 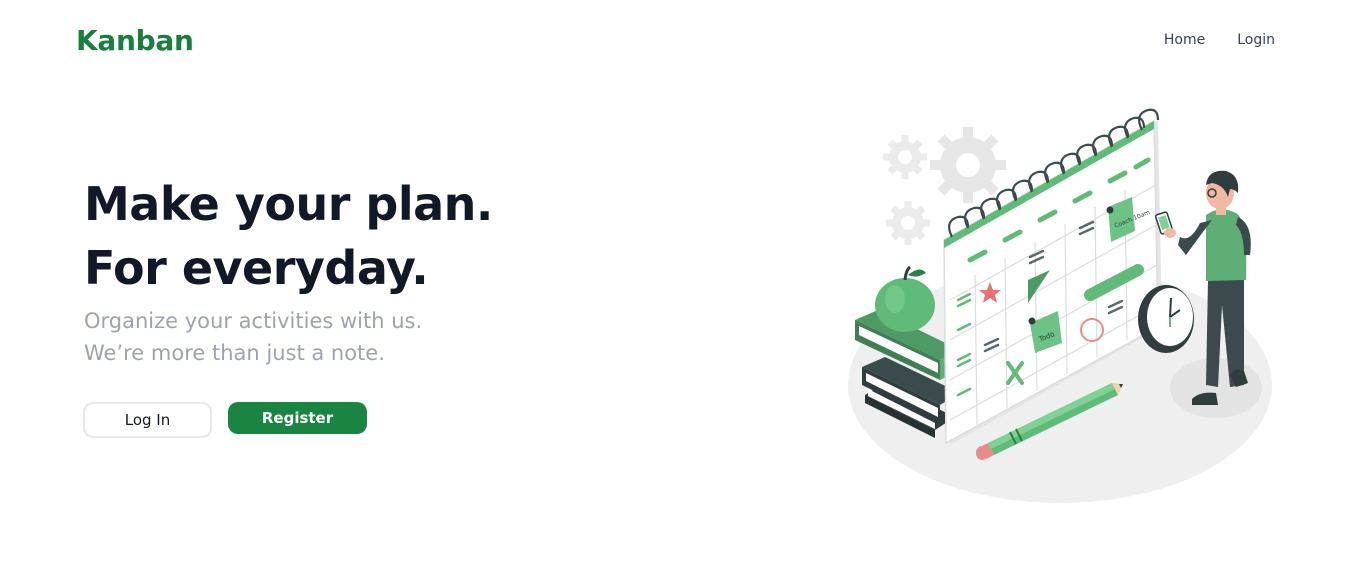 I want to click on nav-login-link: Login, so click(x=1256, y=40).